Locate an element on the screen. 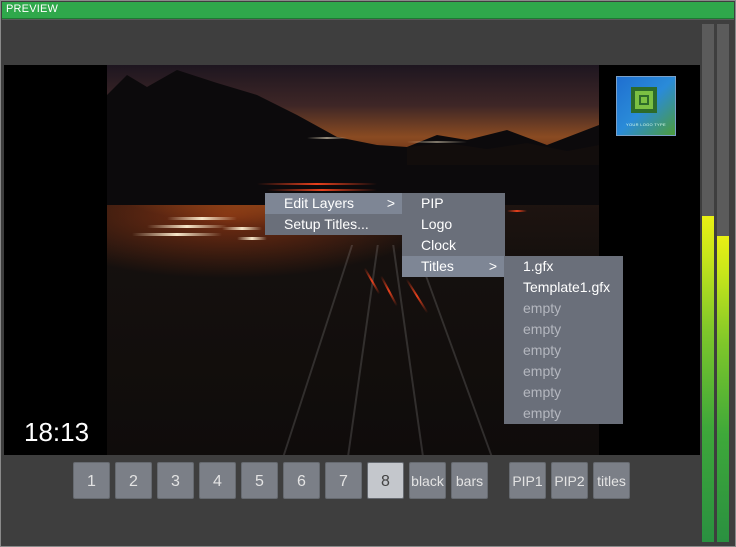 This screenshot has width=736, height=547. source-button-4: 4 is located at coordinates (217, 480).